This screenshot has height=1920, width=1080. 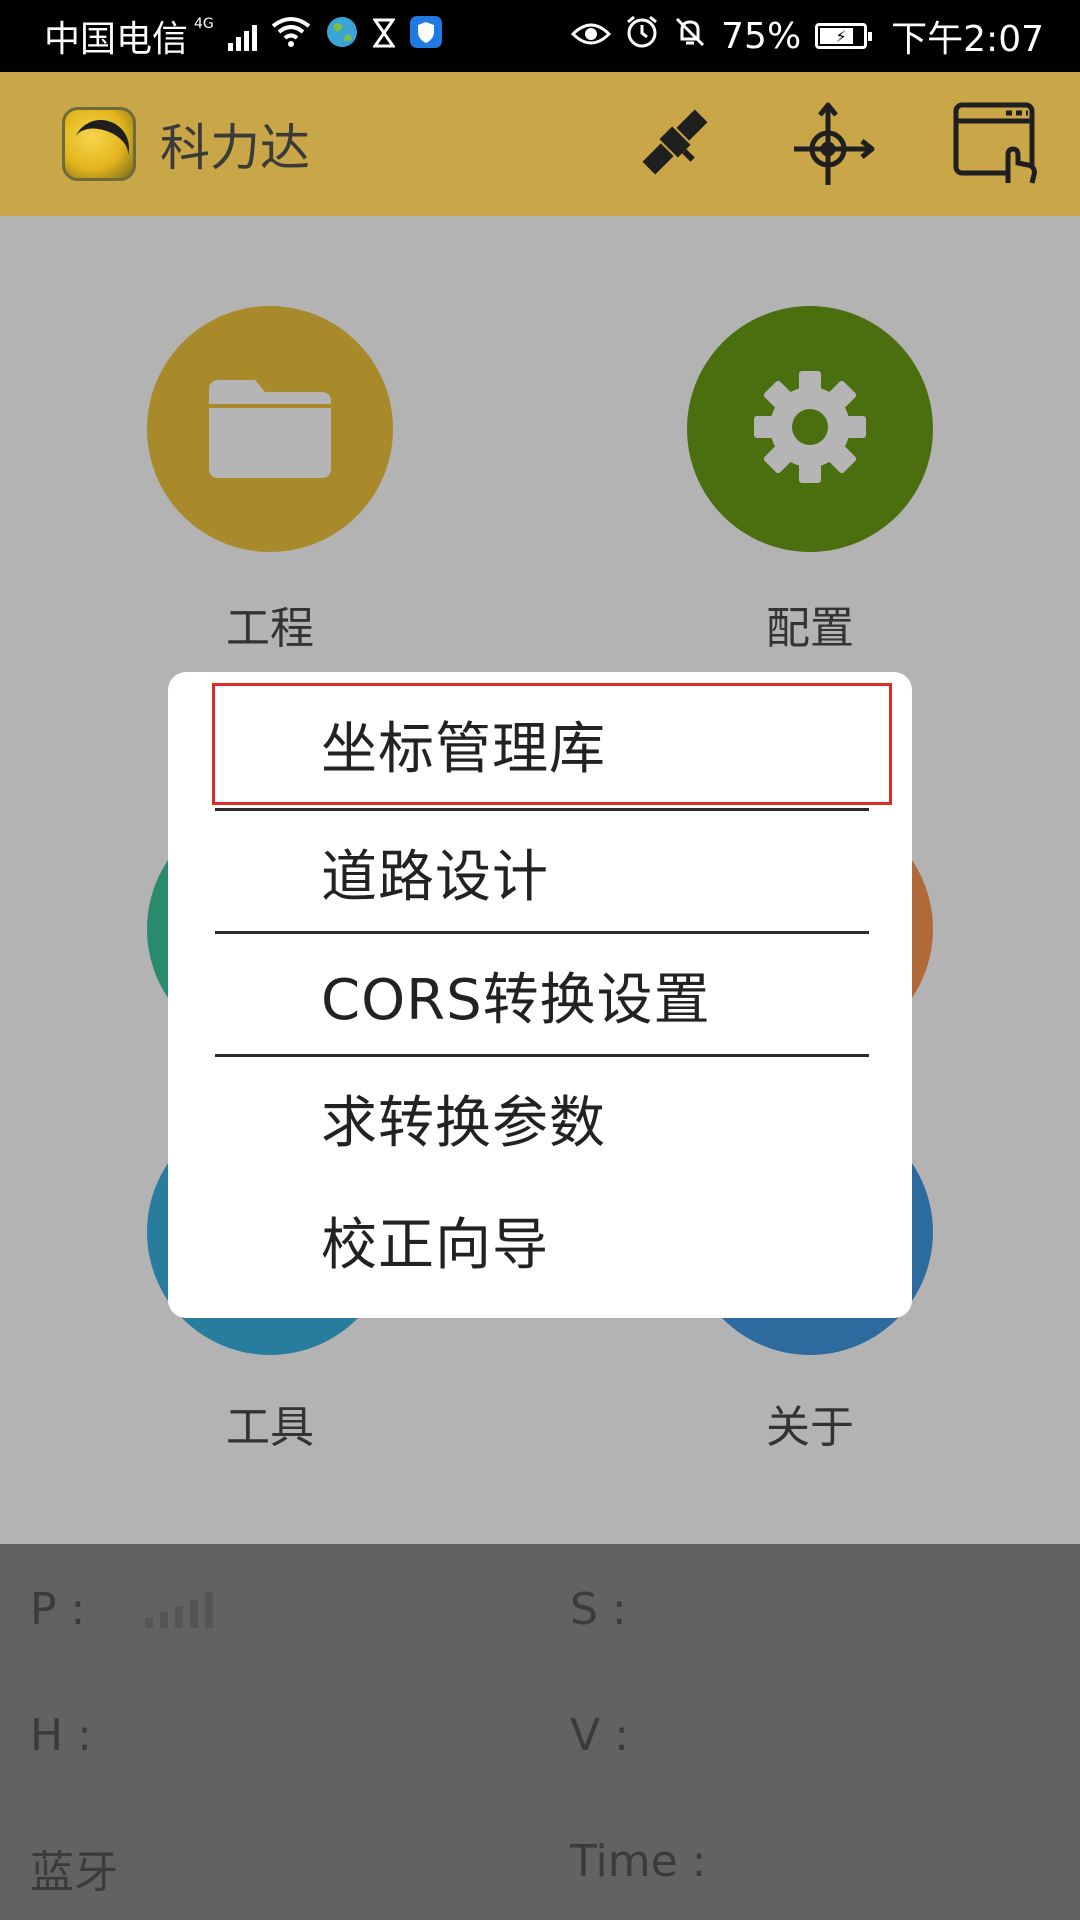 What do you see at coordinates (540, 36) in the screenshot?
I see `status-bar: 中国电信 4G 75% ⚡ 下午2:07` at bounding box center [540, 36].